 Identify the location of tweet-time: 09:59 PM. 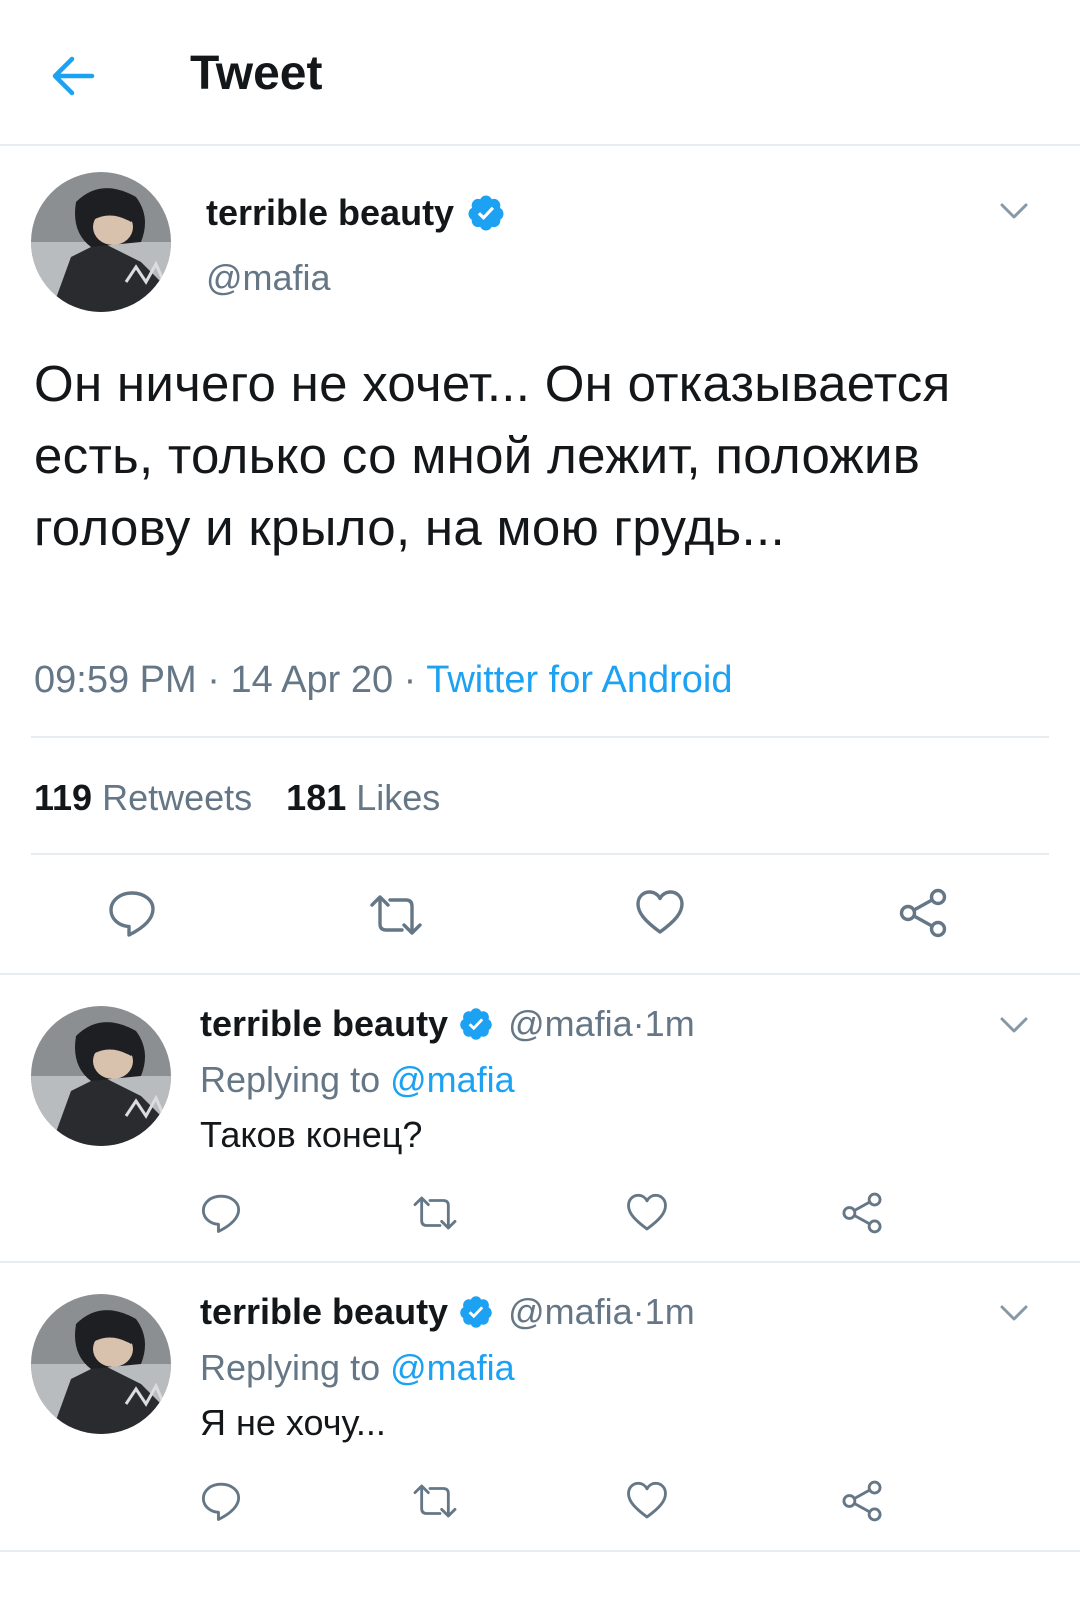
(115, 680).